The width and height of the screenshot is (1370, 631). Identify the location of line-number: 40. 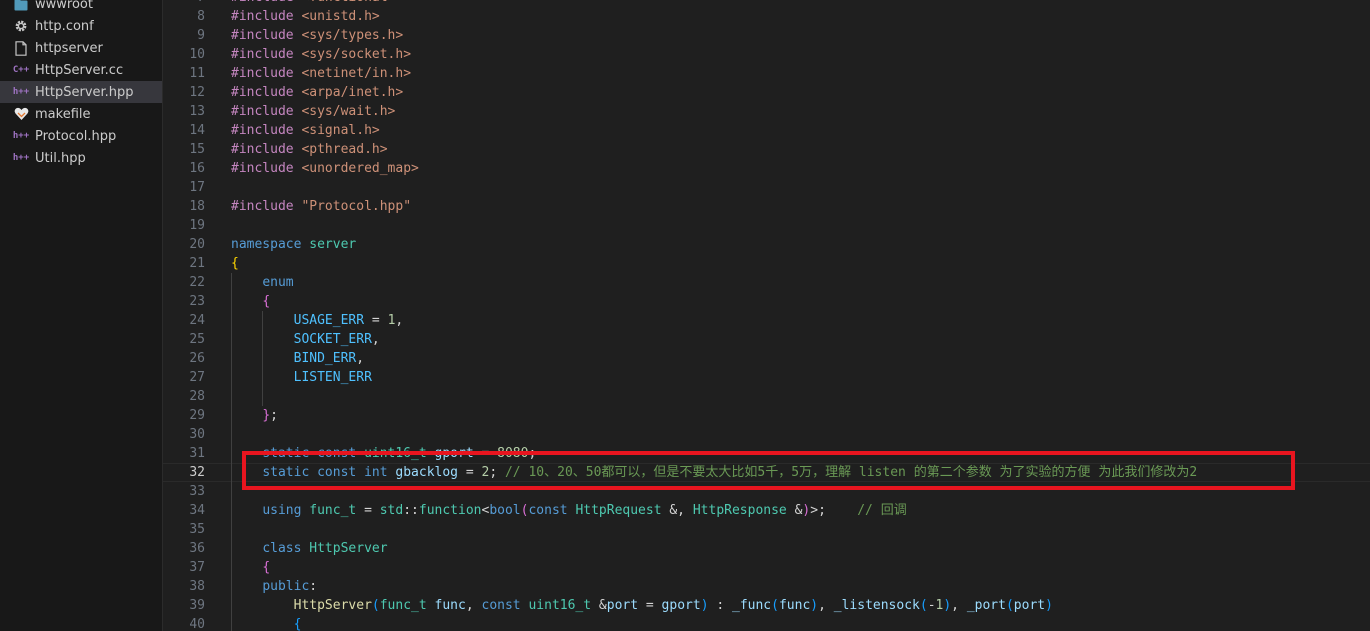
(197, 624).